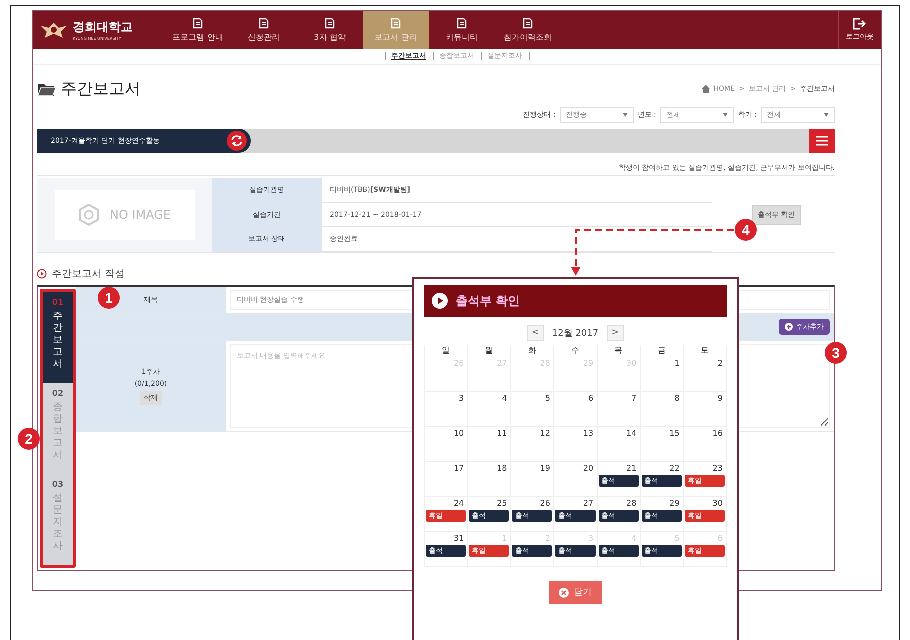 The height and width of the screenshot is (640, 910). Describe the element at coordinates (545, 434) in the screenshot. I see `day-number: 12` at that location.